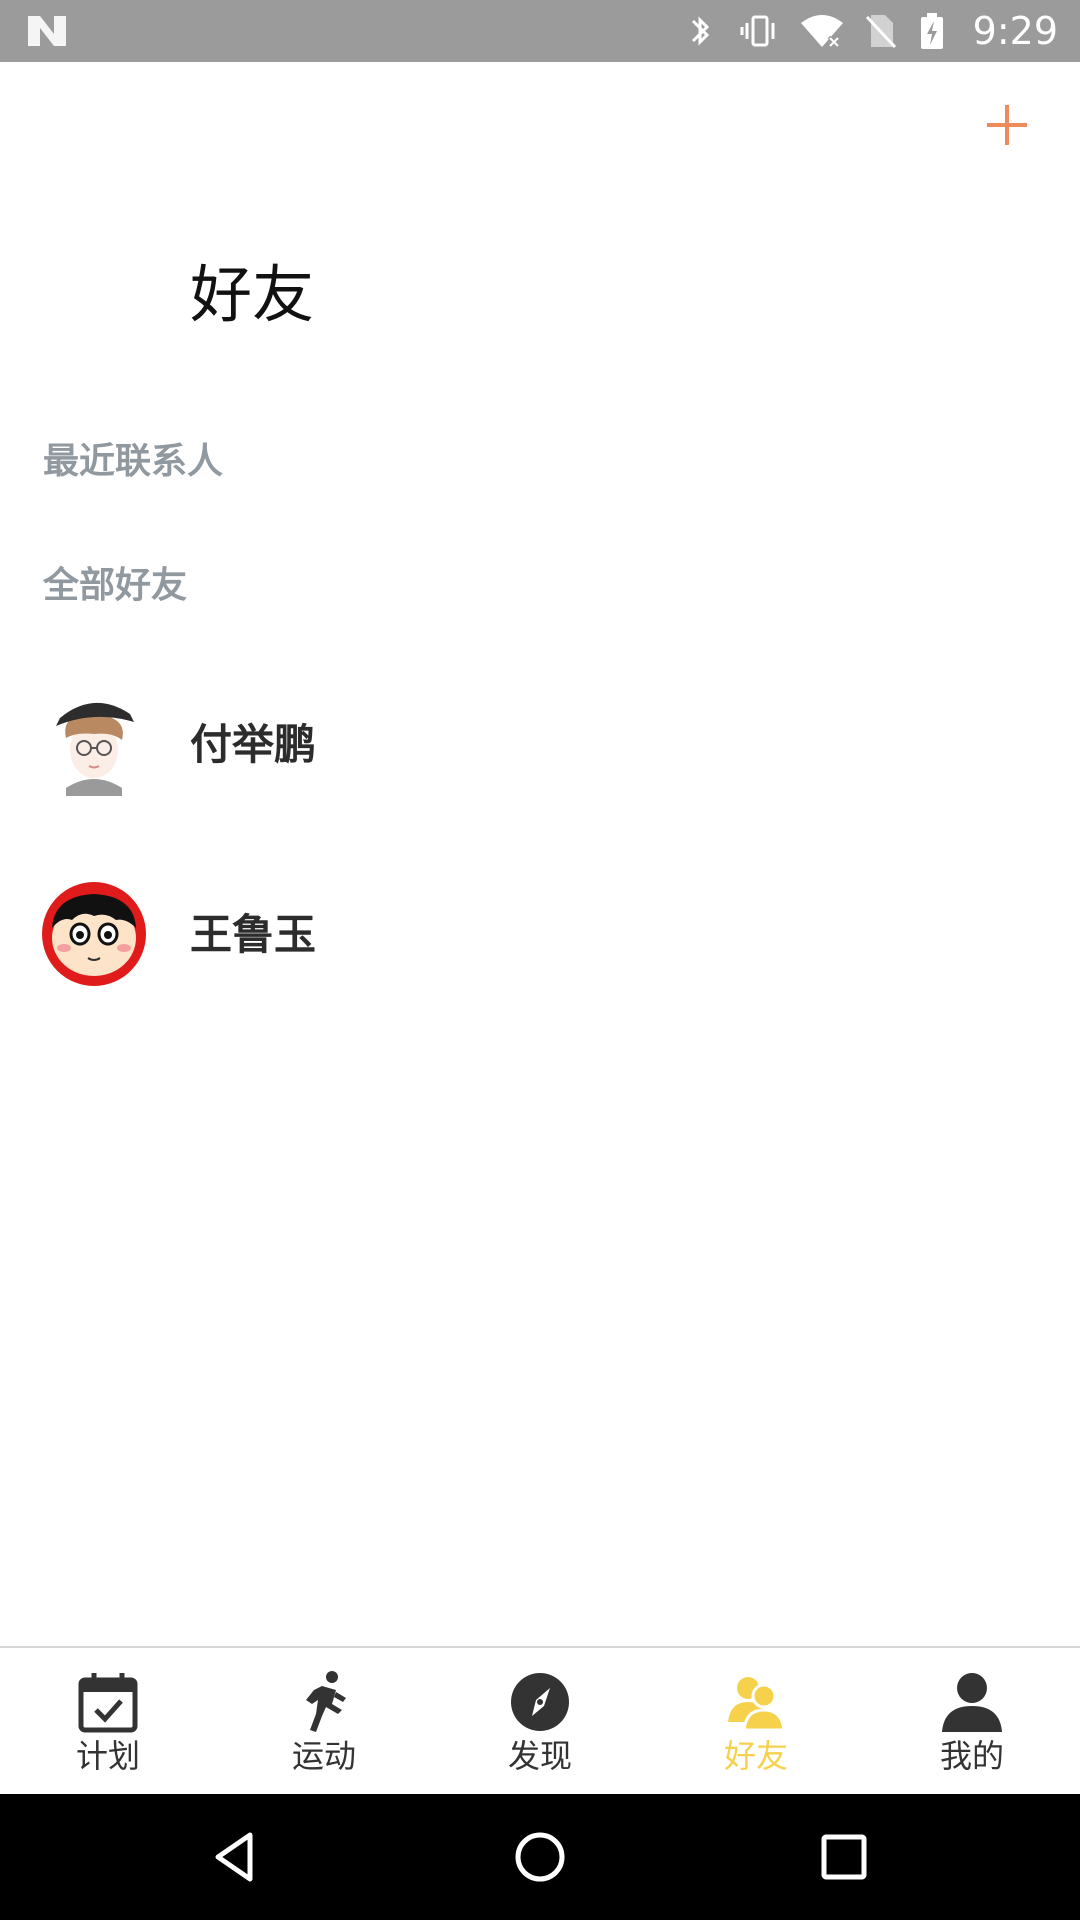 This screenshot has height=1920, width=1080. What do you see at coordinates (539, 1756) in the screenshot?
I see `tab-label: 发现` at bounding box center [539, 1756].